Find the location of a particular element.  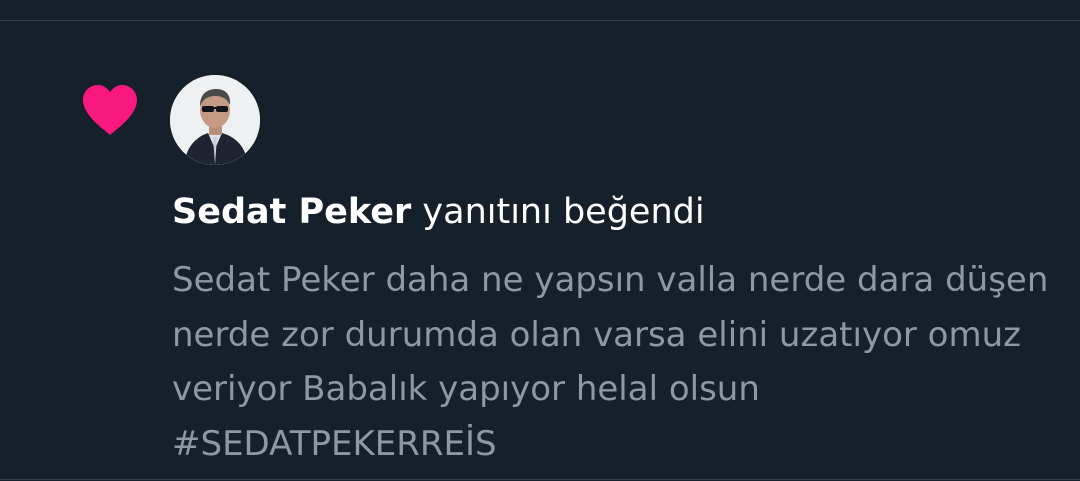

notification-headline: Sedat Peker yanıtını beğendi is located at coordinates (612, 212).